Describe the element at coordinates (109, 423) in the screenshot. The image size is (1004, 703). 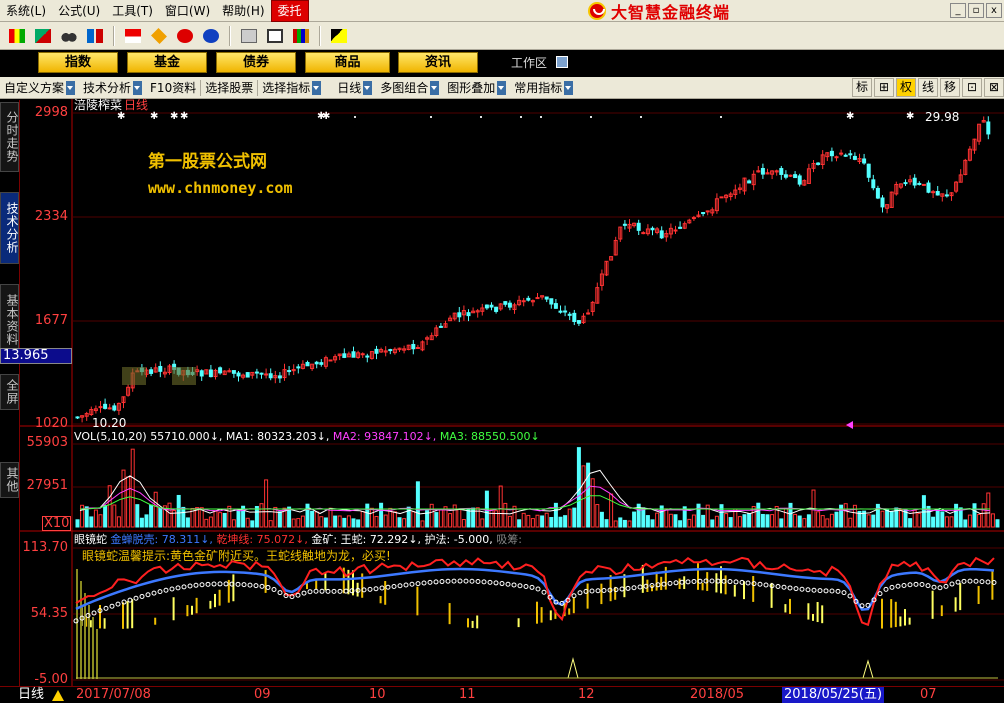
I see `low-price-mark: 10.20` at that location.